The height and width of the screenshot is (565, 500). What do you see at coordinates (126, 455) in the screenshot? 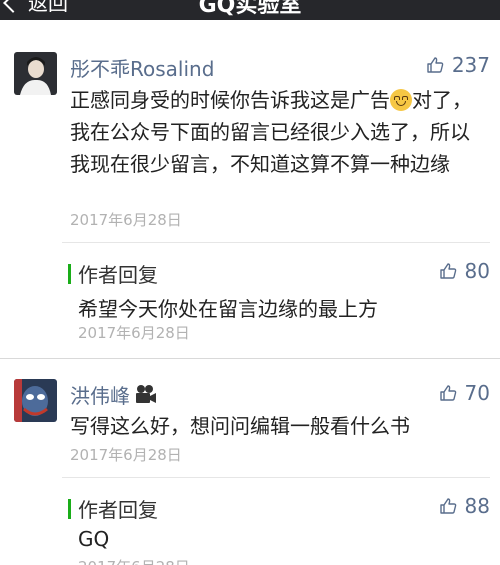
I see `comment-date: 2017年6月28日` at bounding box center [126, 455].